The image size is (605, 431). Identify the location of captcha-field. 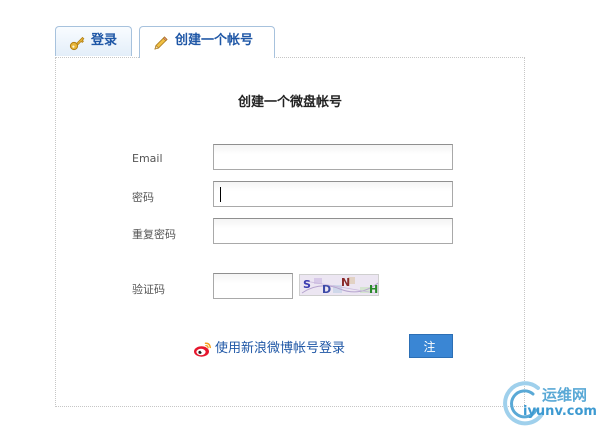
(253, 286).